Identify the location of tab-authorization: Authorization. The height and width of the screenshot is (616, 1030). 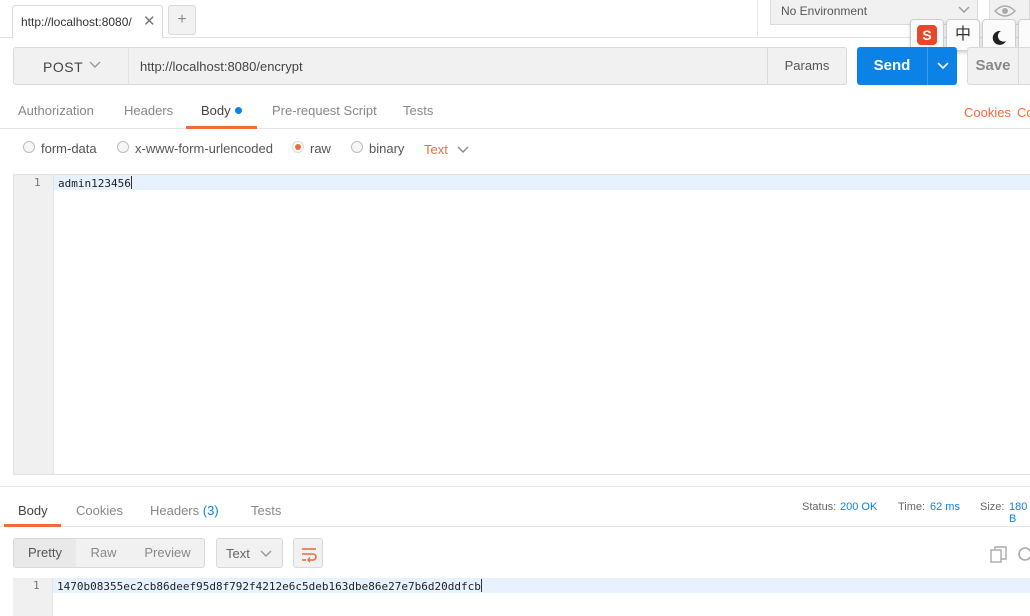
(56, 110).